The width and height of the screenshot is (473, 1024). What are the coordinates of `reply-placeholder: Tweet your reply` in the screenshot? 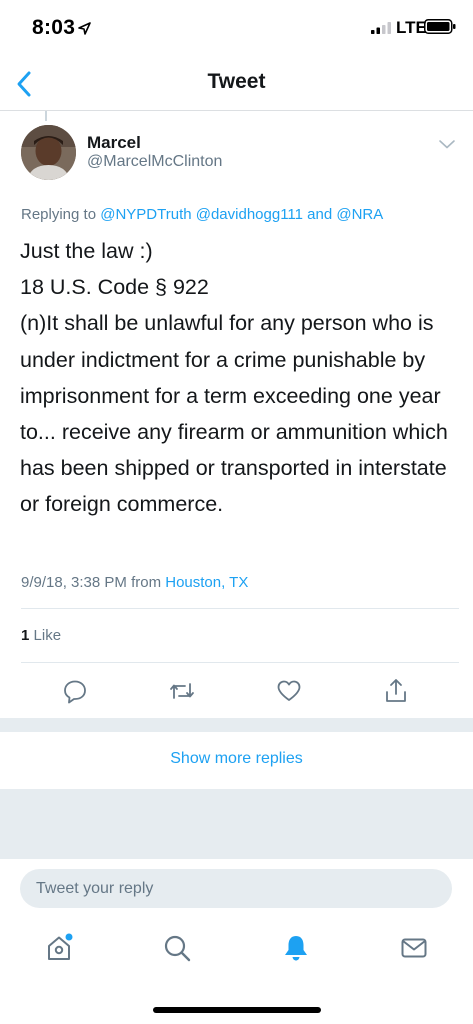 It's located at (95, 888).